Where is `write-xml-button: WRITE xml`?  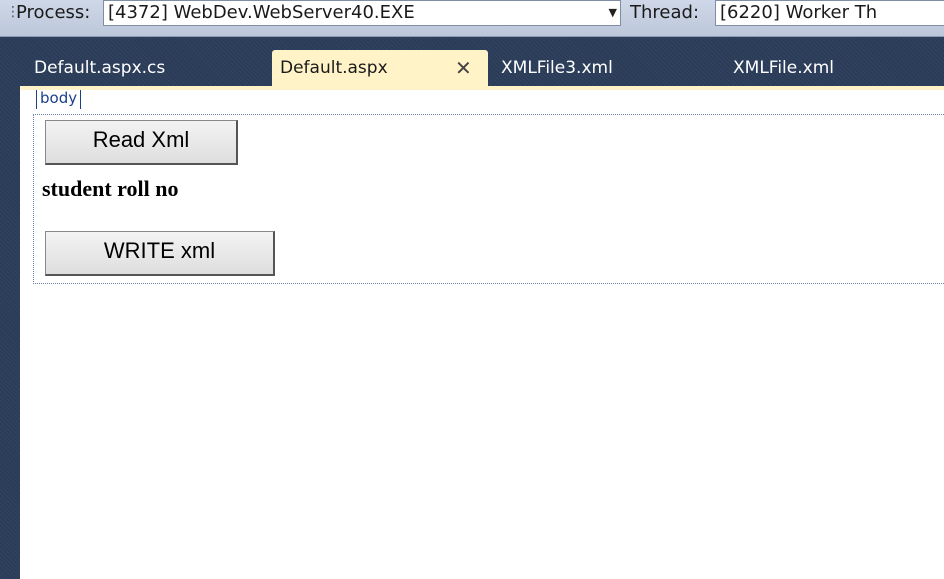
write-xml-button: WRITE xml is located at coordinates (160, 253).